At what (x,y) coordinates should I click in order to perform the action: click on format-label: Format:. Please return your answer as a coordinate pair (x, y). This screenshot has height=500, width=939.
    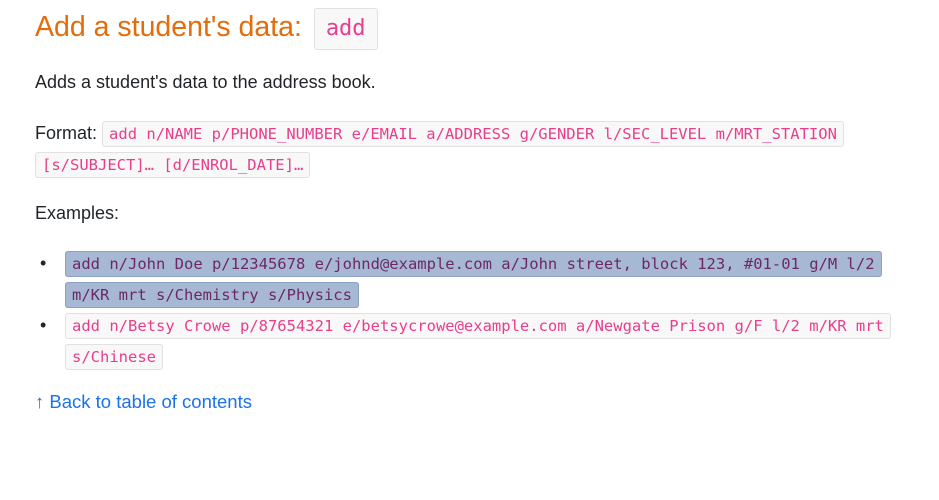
    Looking at the image, I should click on (66, 133).